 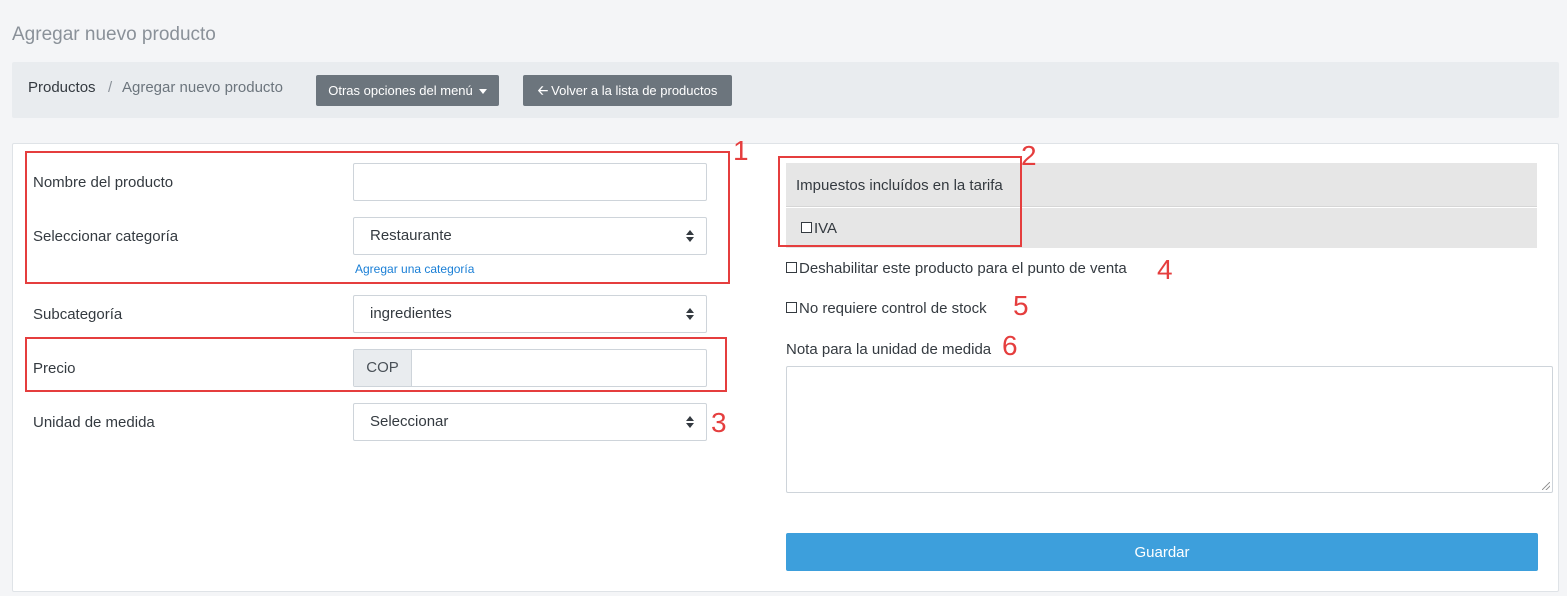 I want to click on subcategory-label: Subcategoría, so click(x=78, y=314).